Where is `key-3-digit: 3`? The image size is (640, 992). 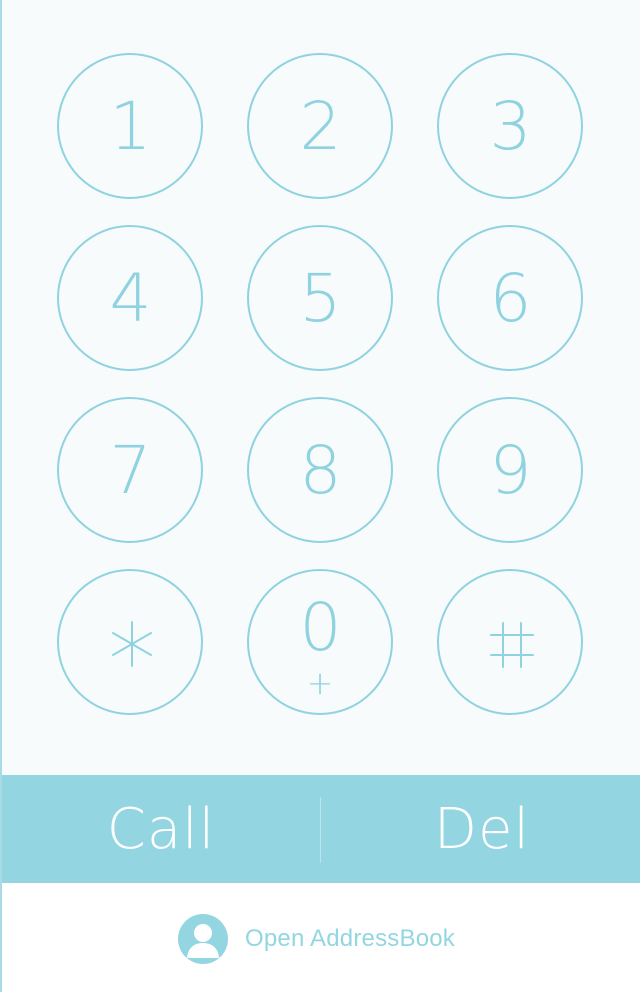
key-3-digit: 3 is located at coordinates (510, 126).